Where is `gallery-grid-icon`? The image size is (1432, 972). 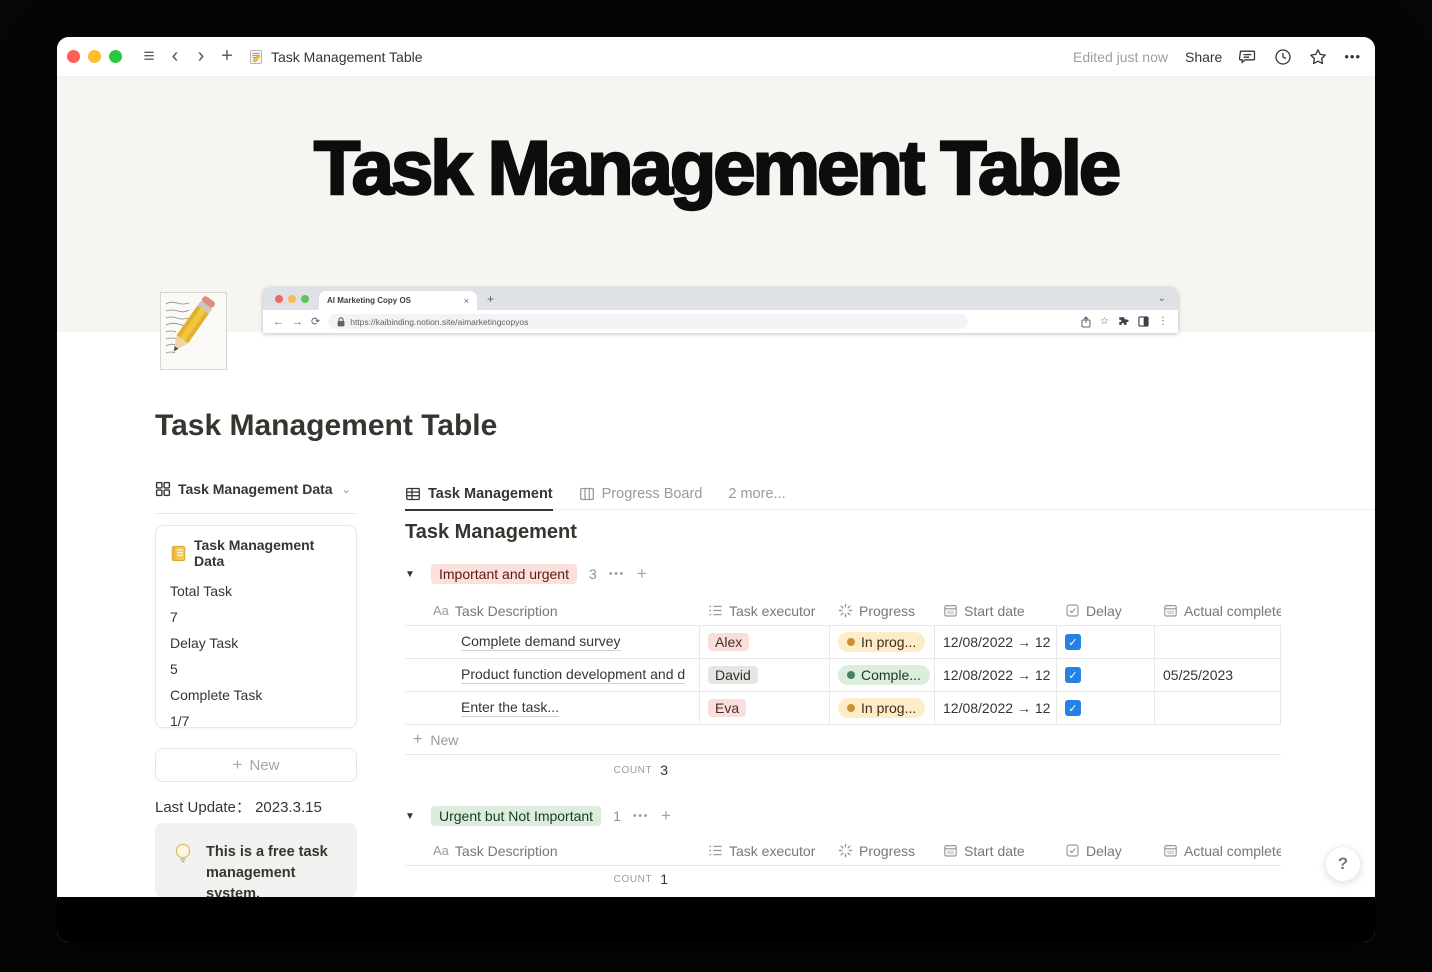
gallery-grid-icon is located at coordinates (163, 489).